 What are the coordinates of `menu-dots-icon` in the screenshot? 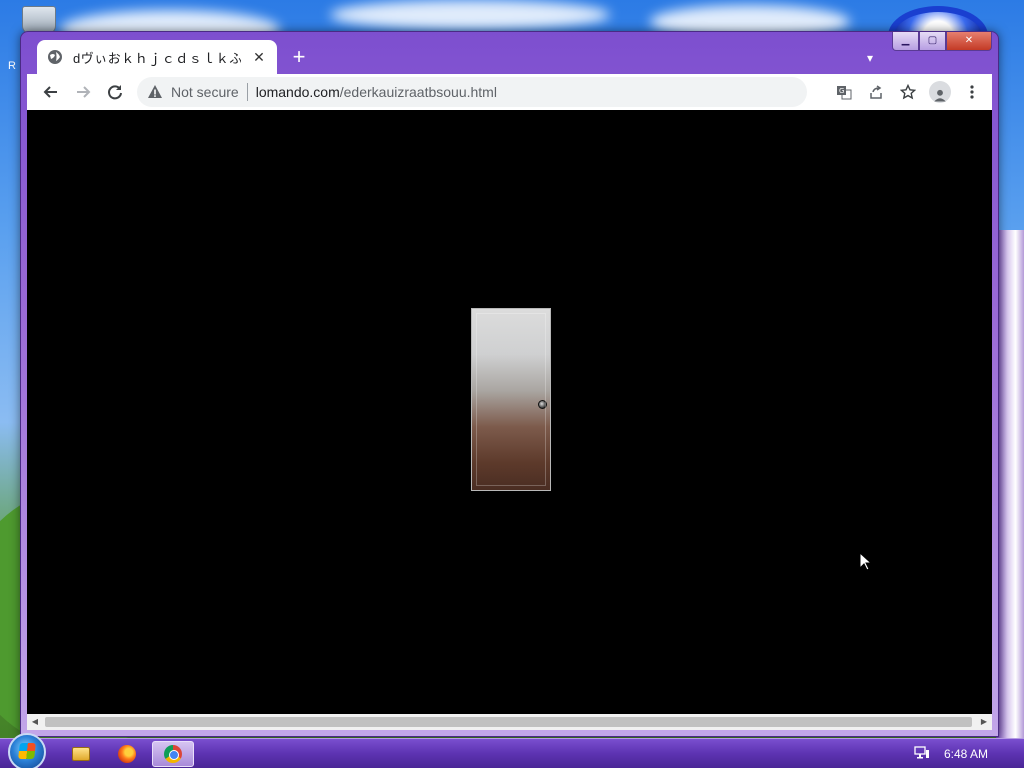 It's located at (972, 92).